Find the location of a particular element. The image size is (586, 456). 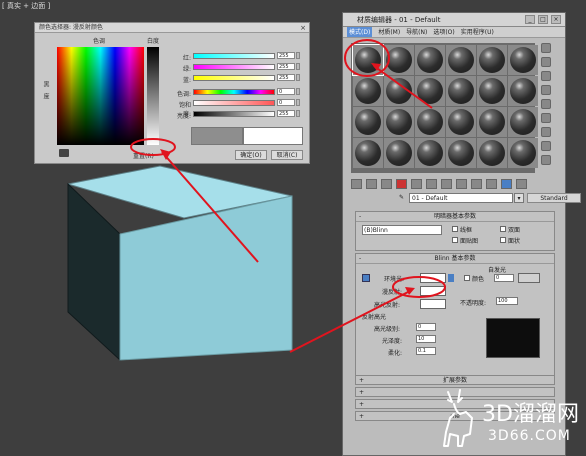

self-illum-swatch is located at coordinates (529, 278).